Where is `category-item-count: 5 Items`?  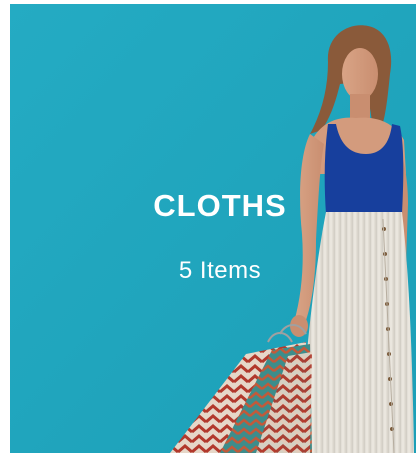
category-item-count: 5 Items is located at coordinates (220, 270).